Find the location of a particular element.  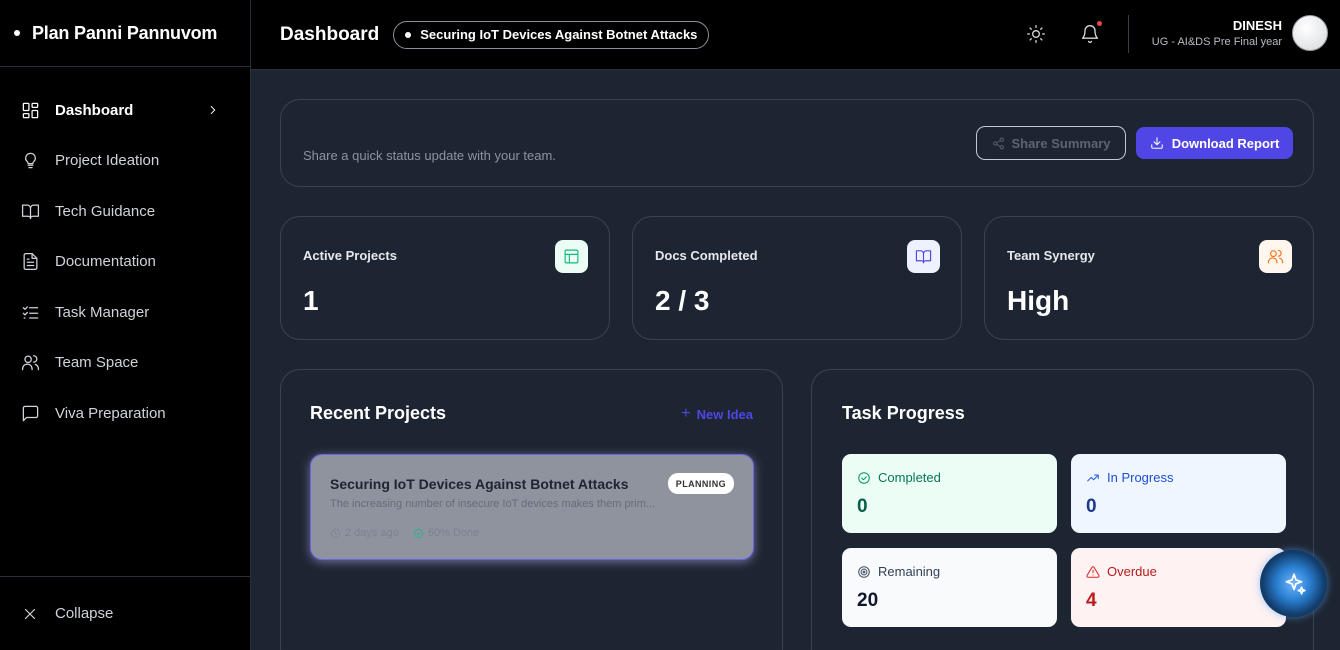

ai-assistant-button is located at coordinates (1293, 583).